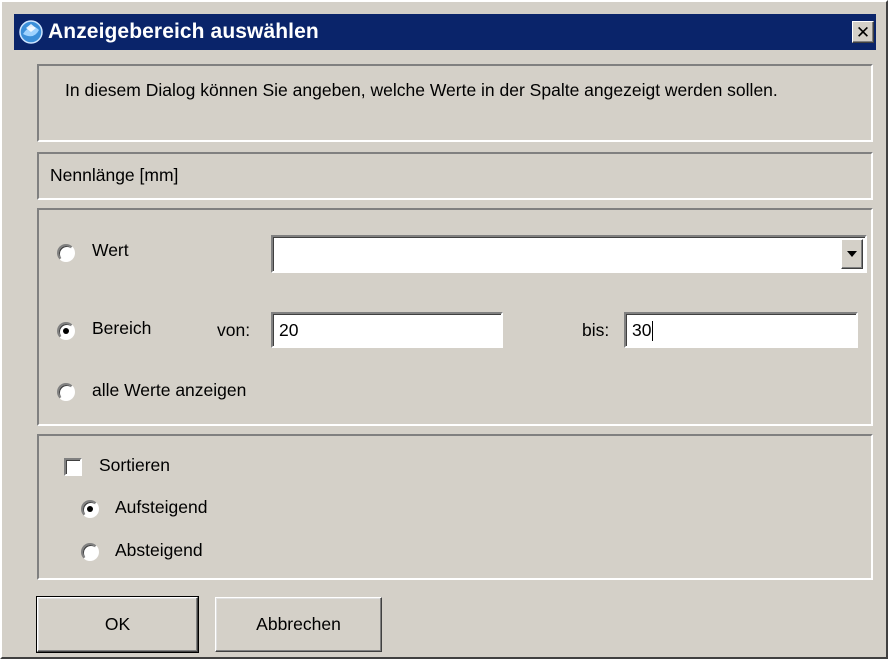  What do you see at coordinates (161, 507) in the screenshot?
I see `radio-aufsteigend-label: Aufsteigend` at bounding box center [161, 507].